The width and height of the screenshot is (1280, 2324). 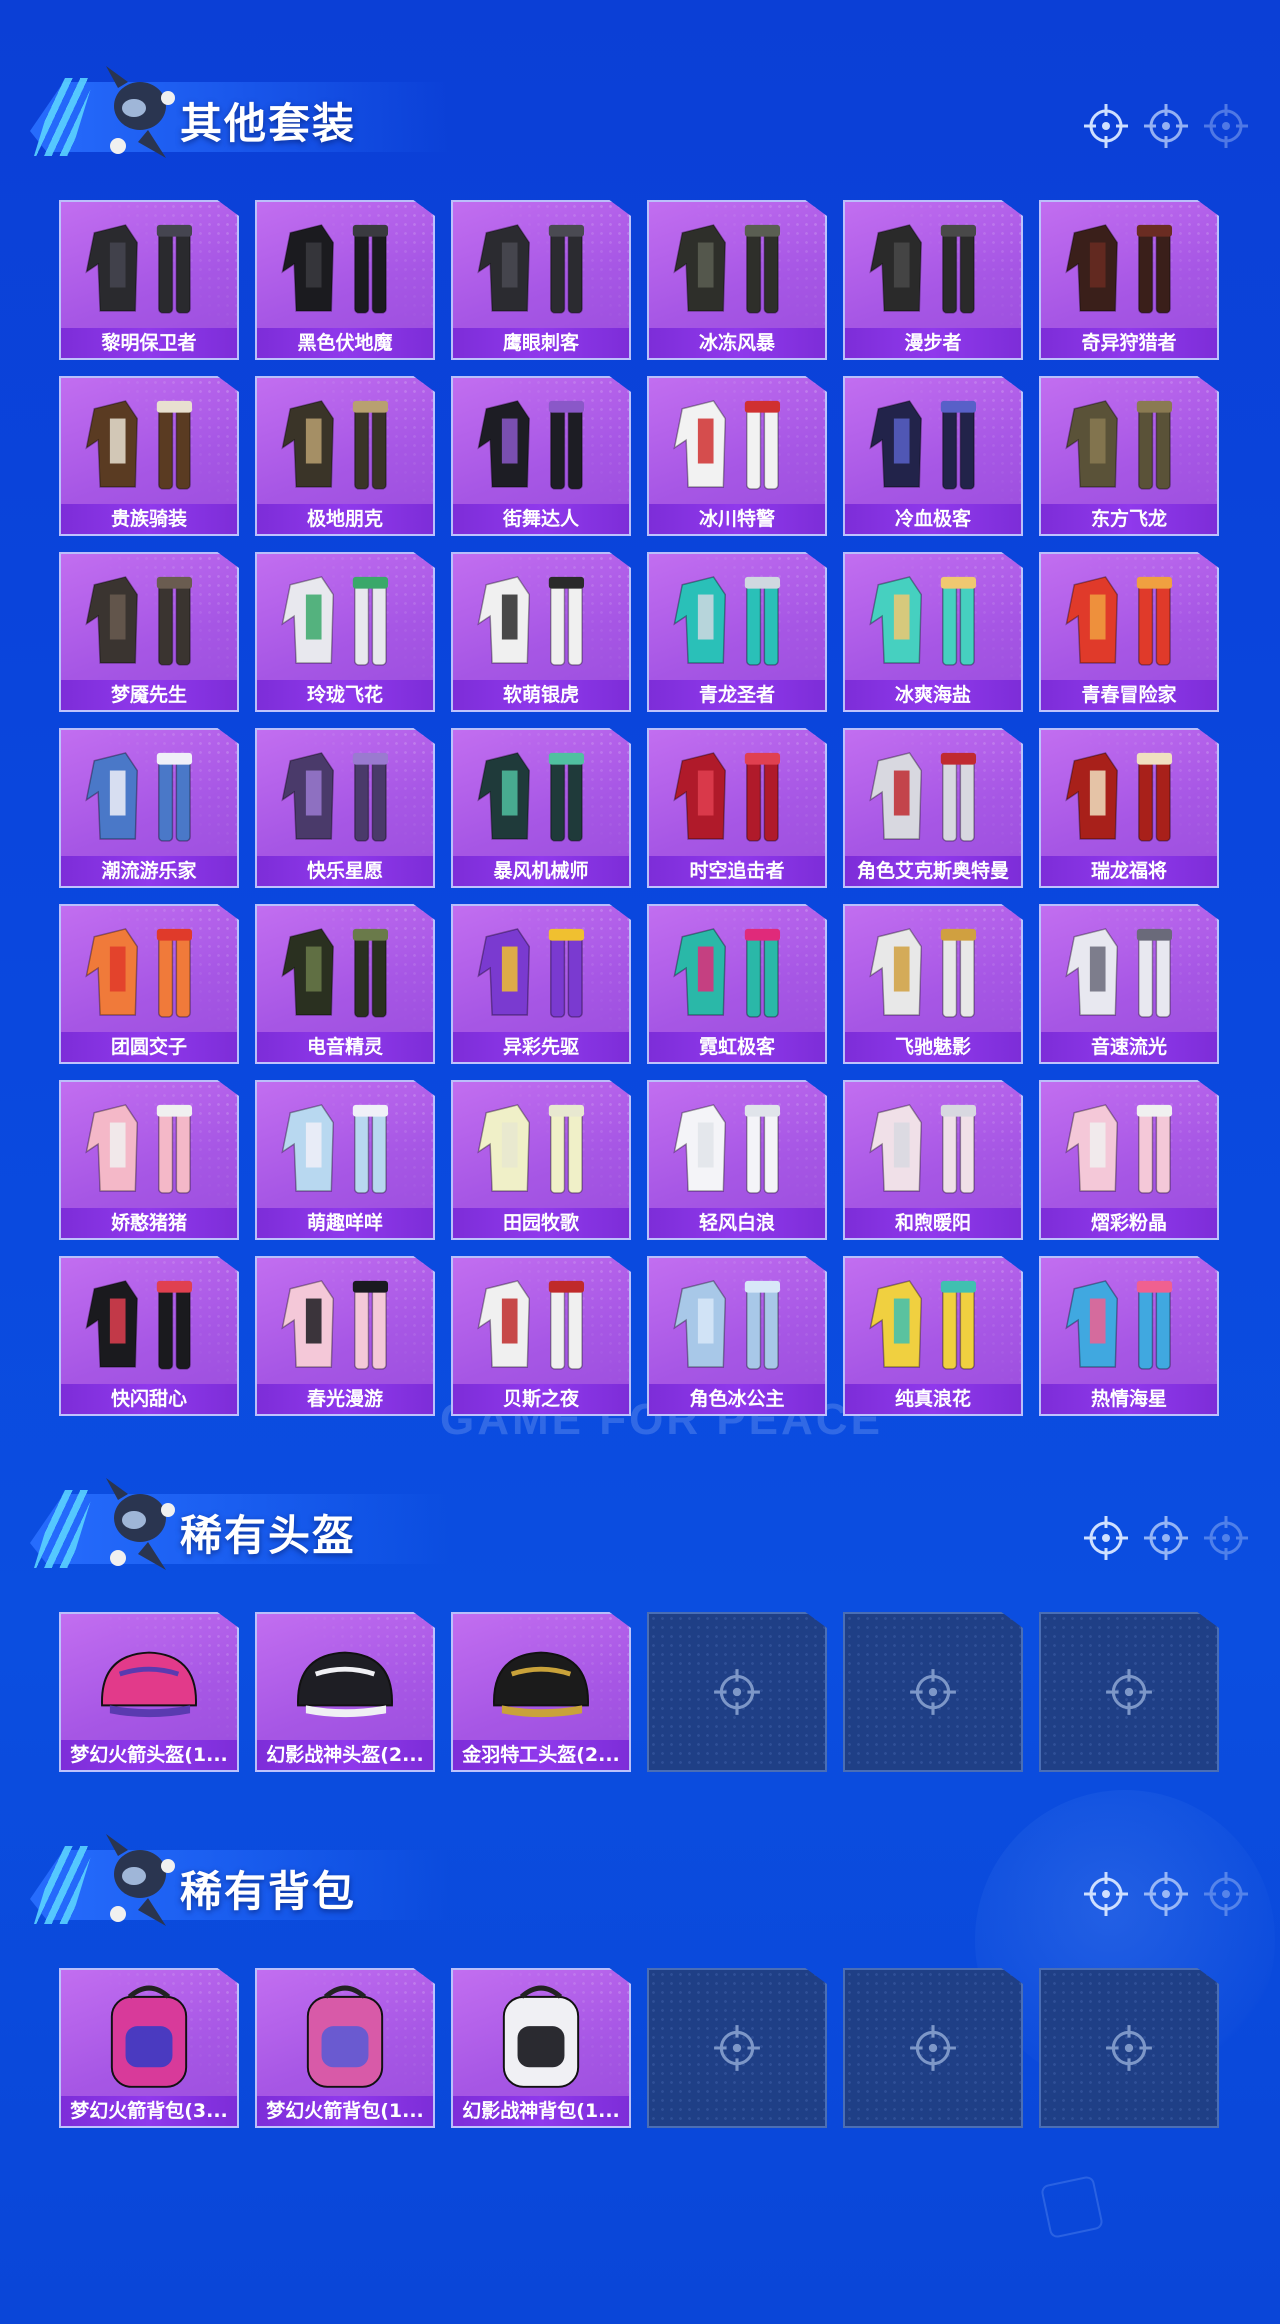 I want to click on item-card: 萌趣咩咩, so click(x=345, y=1160).